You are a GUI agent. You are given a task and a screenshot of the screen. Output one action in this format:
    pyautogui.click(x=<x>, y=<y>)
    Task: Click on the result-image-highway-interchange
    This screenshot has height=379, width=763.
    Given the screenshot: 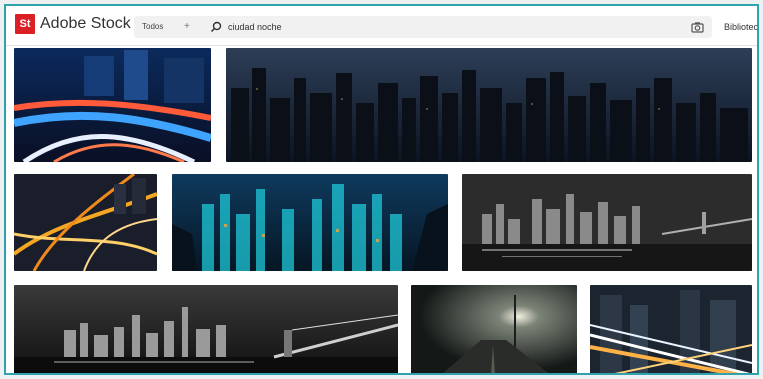 What is the action you would take?
    pyautogui.click(x=85, y=222)
    